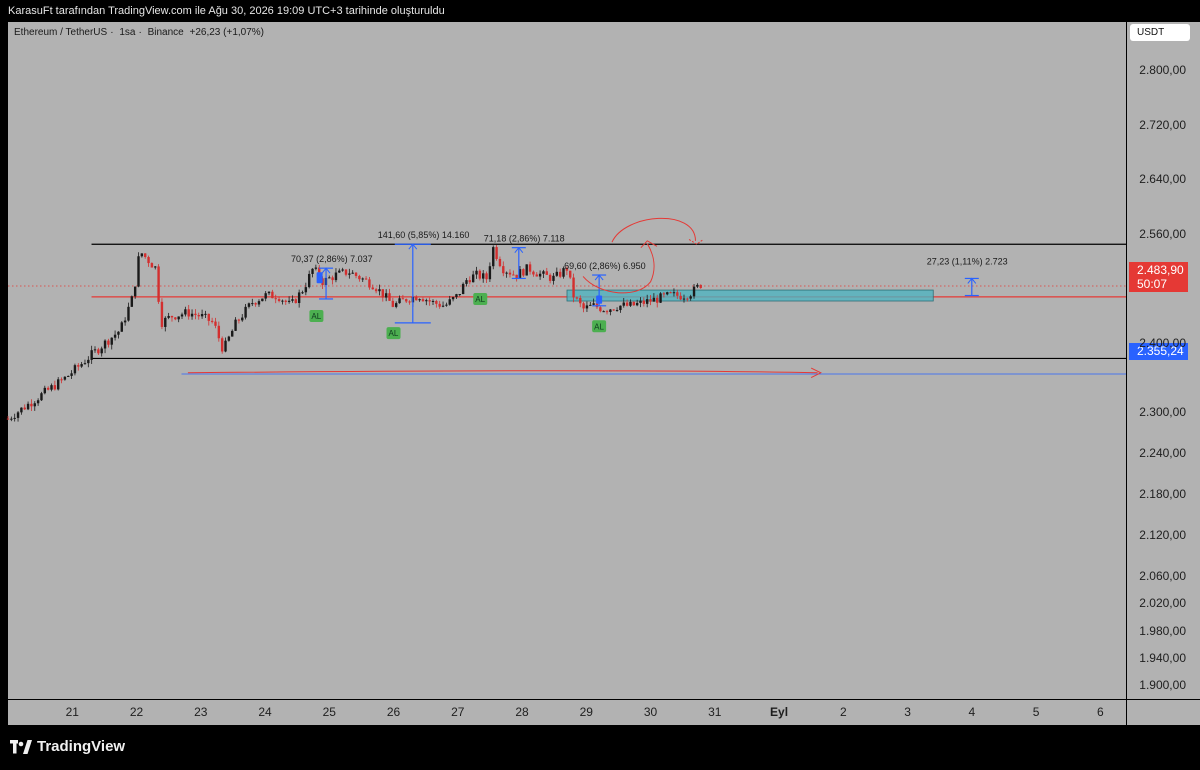 This screenshot has width=1200, height=770. What do you see at coordinates (605, 266) in the screenshot?
I see `measure-label: 69,60 (2,86%) 6.950` at bounding box center [605, 266].